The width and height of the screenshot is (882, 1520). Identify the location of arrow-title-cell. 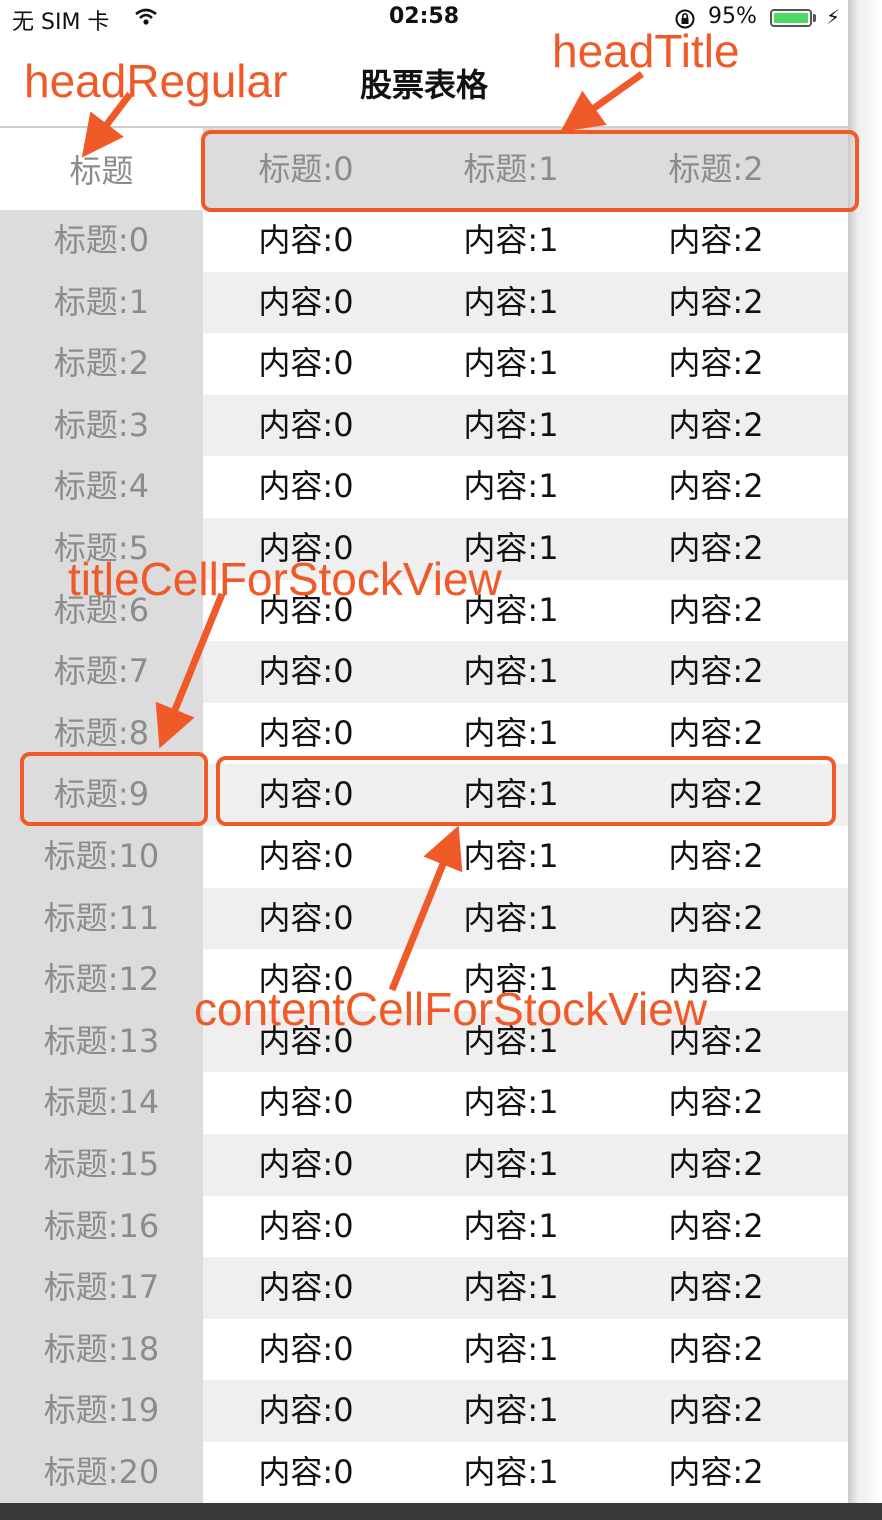
(190, 670).